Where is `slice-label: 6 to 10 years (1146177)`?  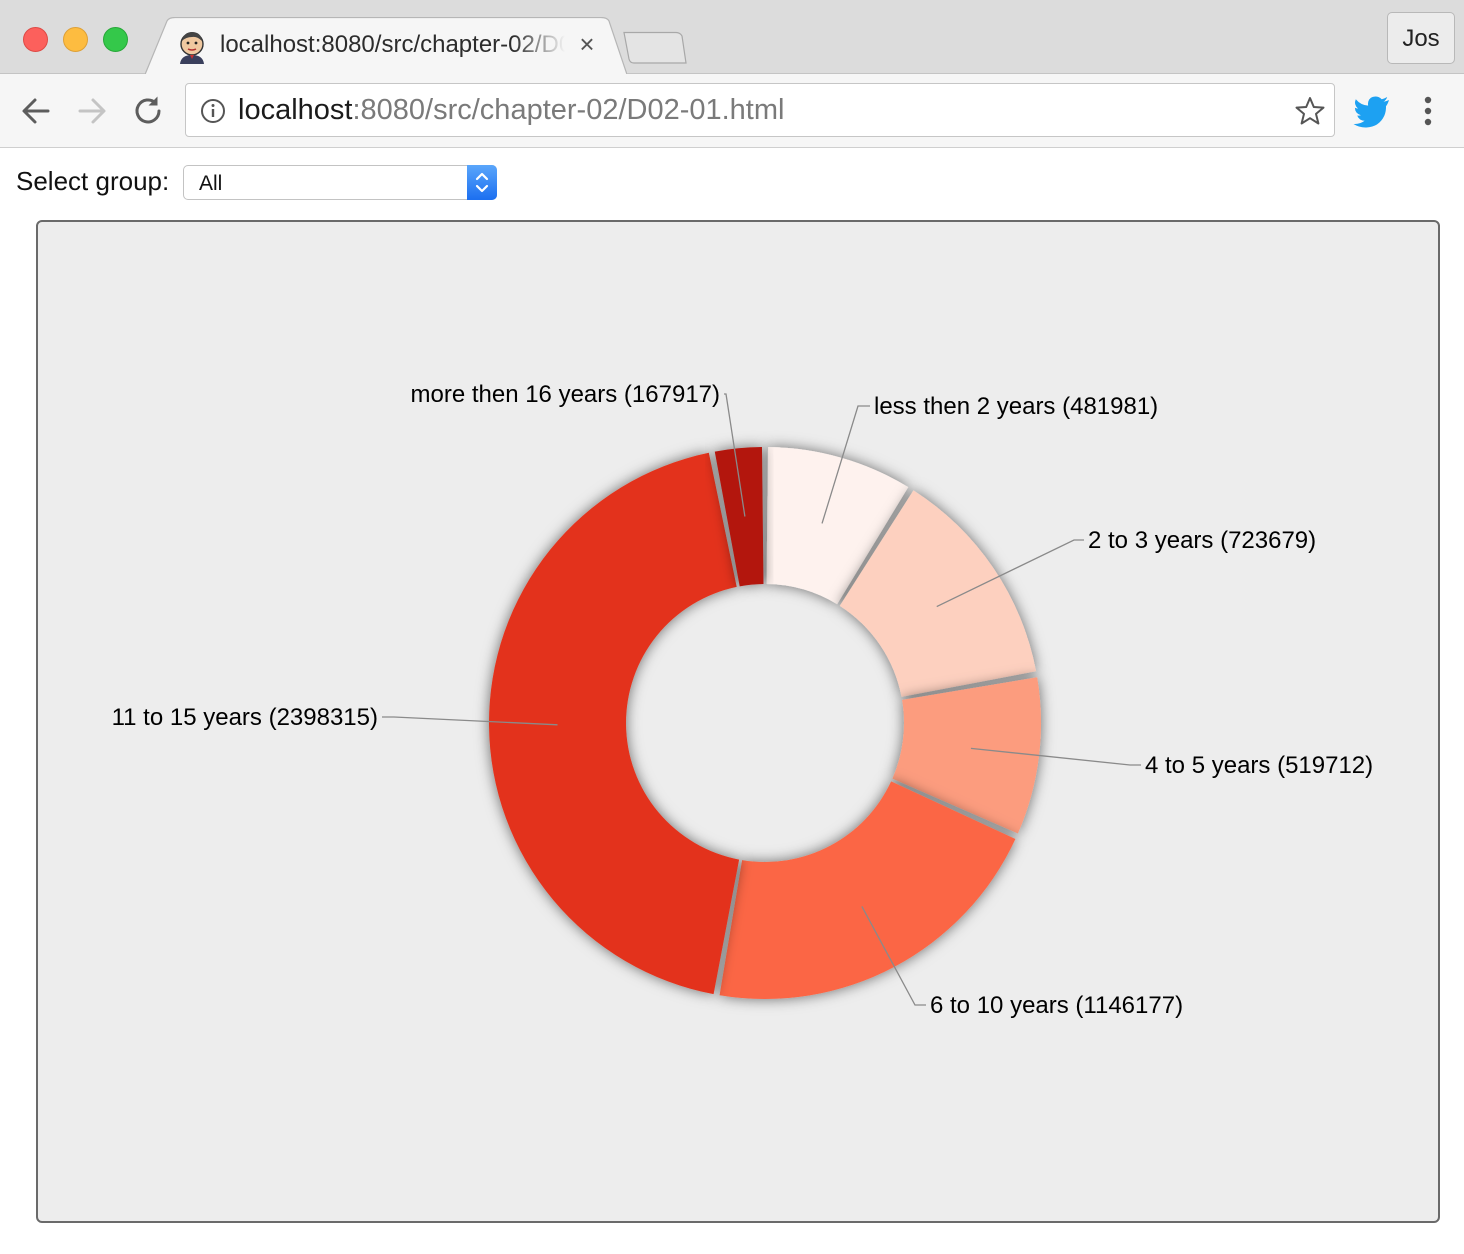
slice-label: 6 to 10 years (1146177) is located at coordinates (1056, 1005).